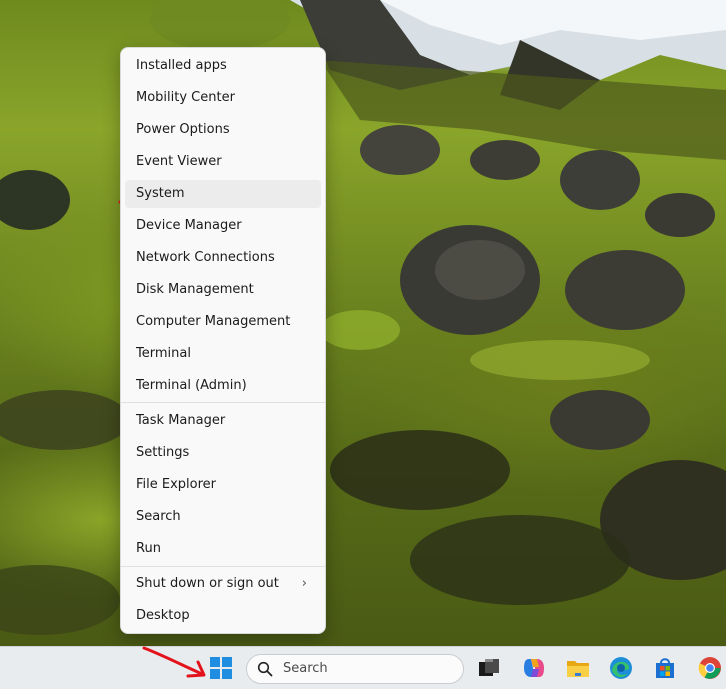  What do you see at coordinates (223, 616) in the screenshot?
I see `menu-item-desktop: Desktop` at bounding box center [223, 616].